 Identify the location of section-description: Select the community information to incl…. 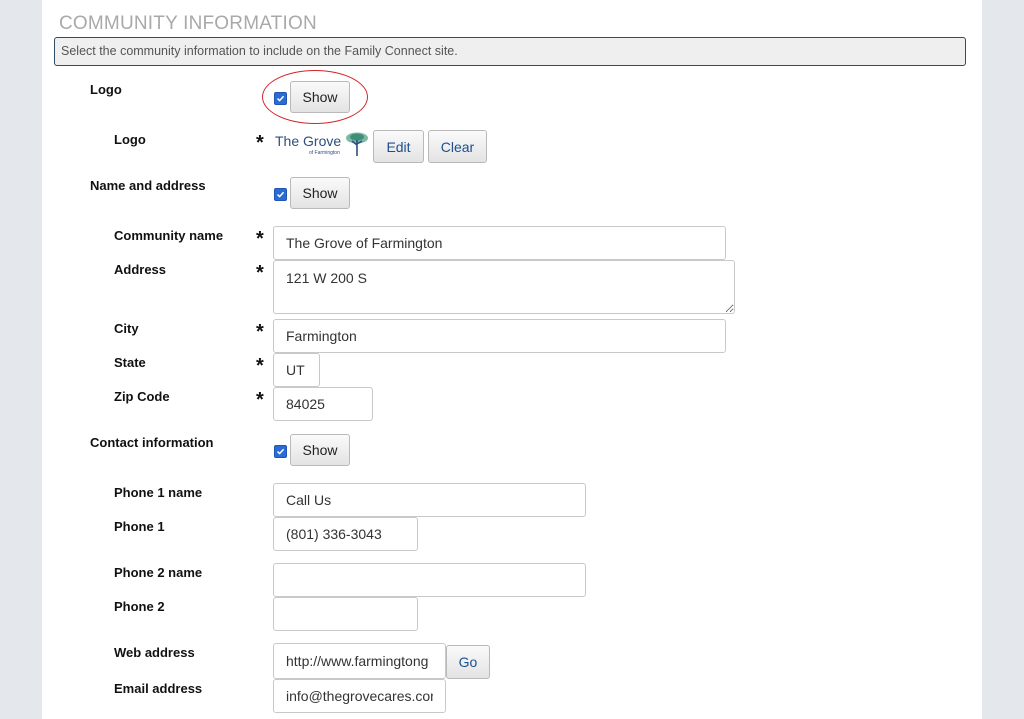
(510, 51).